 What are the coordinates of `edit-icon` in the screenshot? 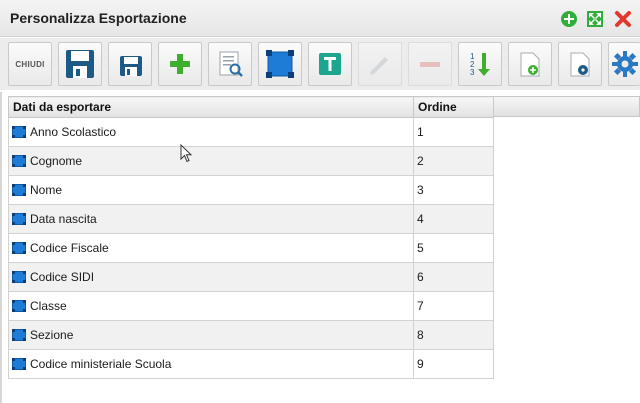 It's located at (379, 66).